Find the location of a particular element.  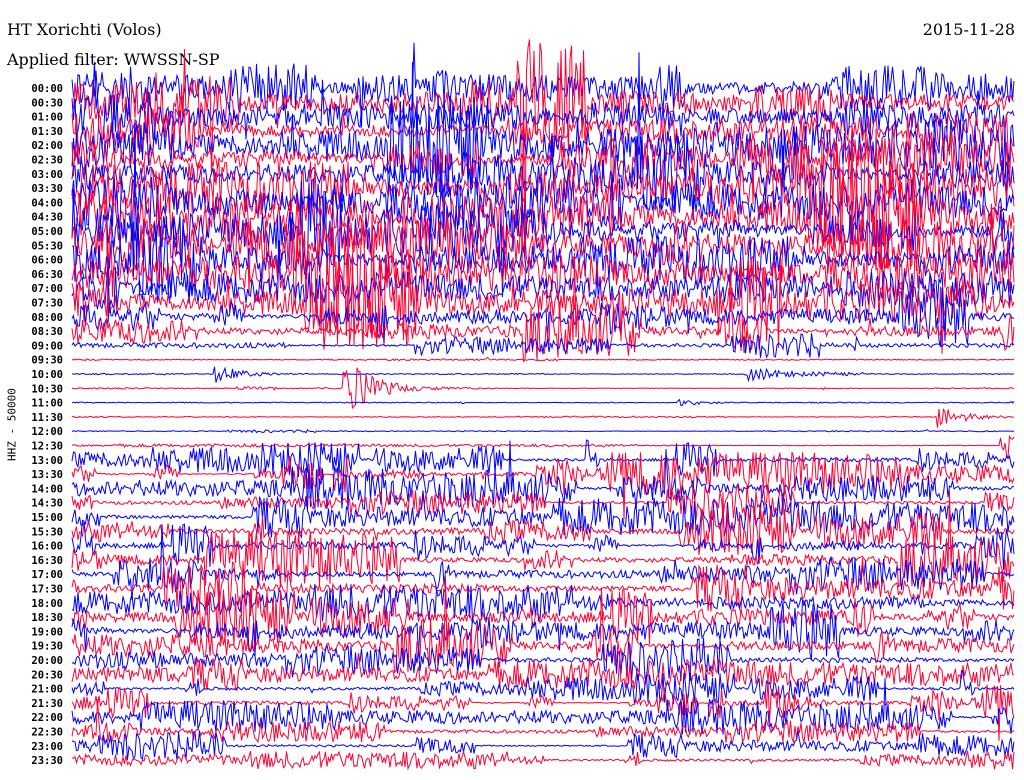

row-label: 07:00 is located at coordinates (47, 289).